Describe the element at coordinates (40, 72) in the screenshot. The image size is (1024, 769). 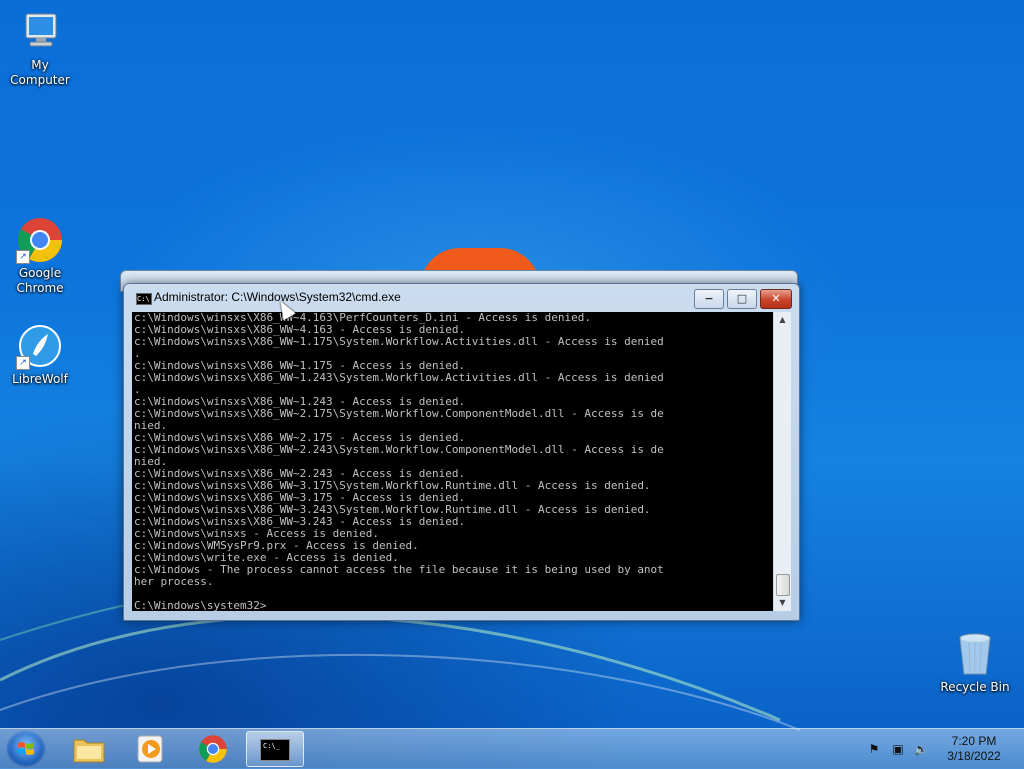
I see `desktop-icon-label: My Computer` at that location.